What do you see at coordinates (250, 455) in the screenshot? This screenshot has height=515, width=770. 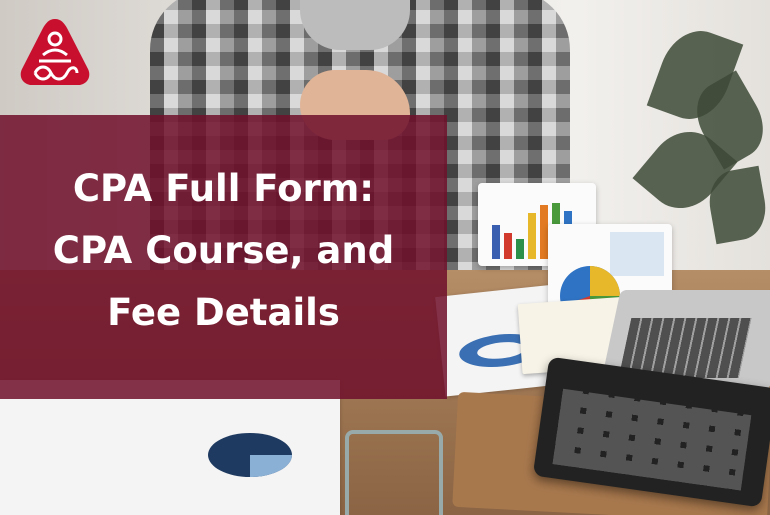 I see `pie-chart-paper-icon` at bounding box center [250, 455].